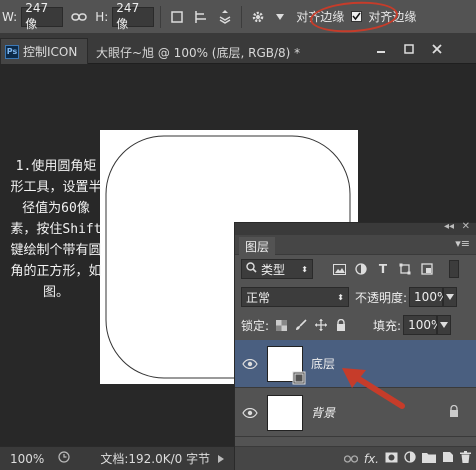 This screenshot has width=476, height=470. What do you see at coordinates (299, 377) in the screenshot?
I see `shape-layer-badge-icon` at bounding box center [299, 377].